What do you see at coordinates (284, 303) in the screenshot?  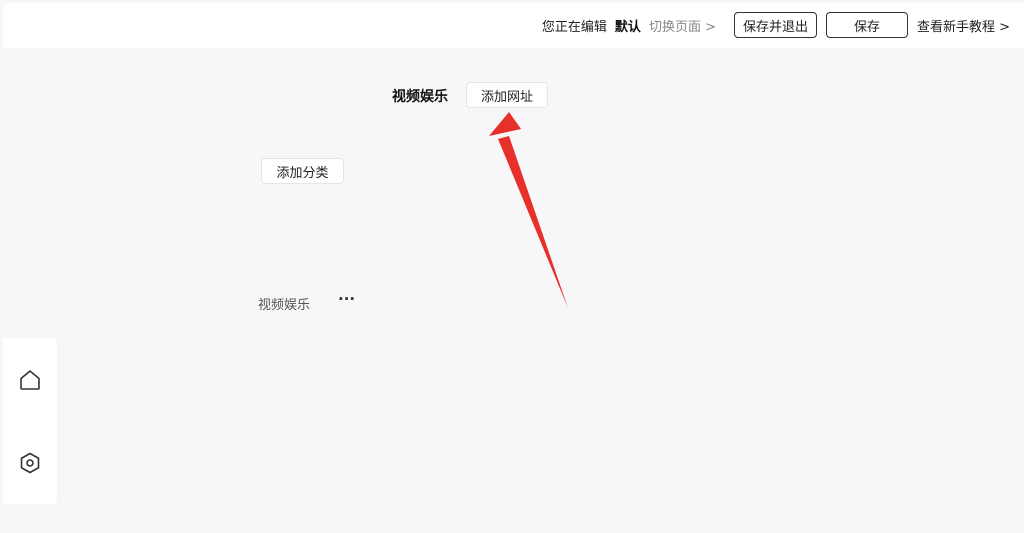 I see `category-item: 视频娱乐` at bounding box center [284, 303].